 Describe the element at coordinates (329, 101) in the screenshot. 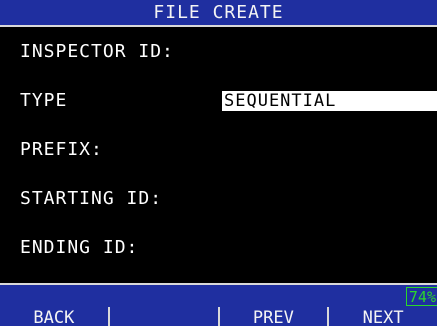

I see `type-value-field: SEQUENTIAL` at that location.